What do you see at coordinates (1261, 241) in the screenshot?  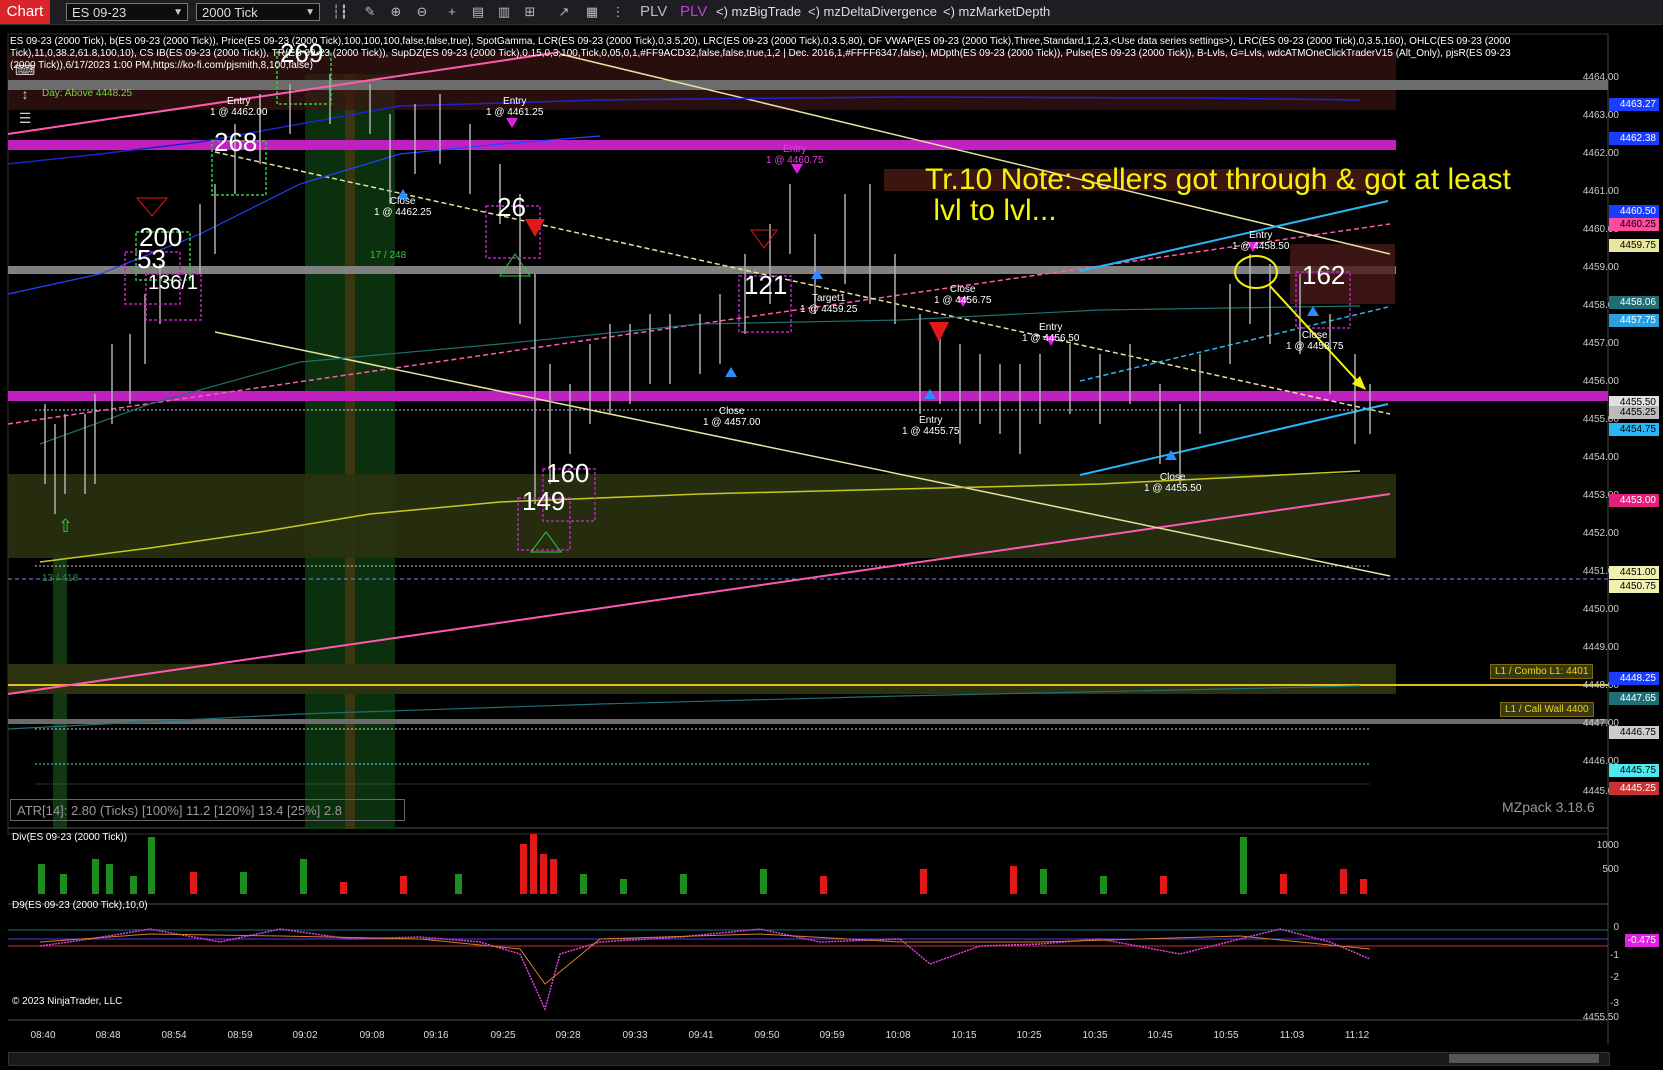 I see `trade-label: Entry 1 @ 4458.50` at bounding box center [1261, 241].